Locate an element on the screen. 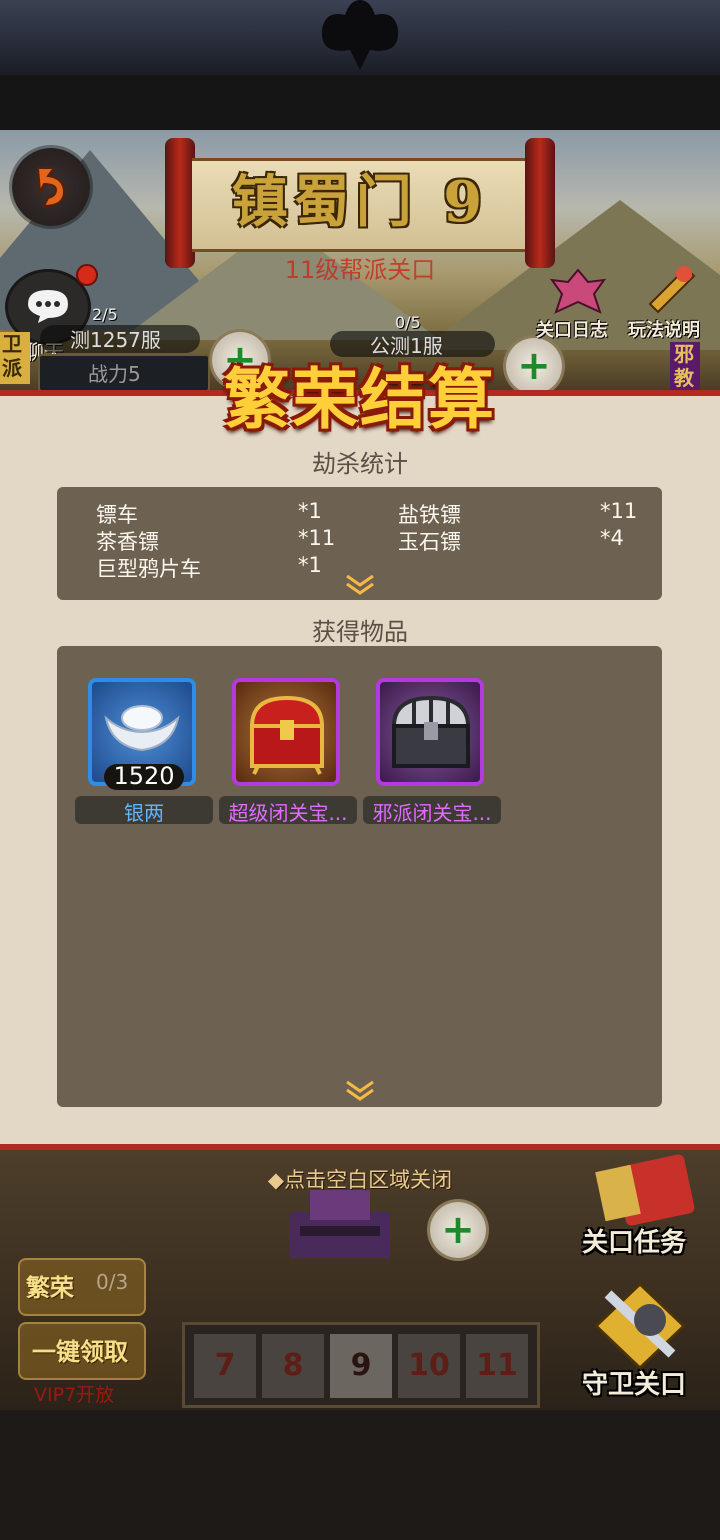 The image size is (720, 1540). item-evil-chest is located at coordinates (430, 732).